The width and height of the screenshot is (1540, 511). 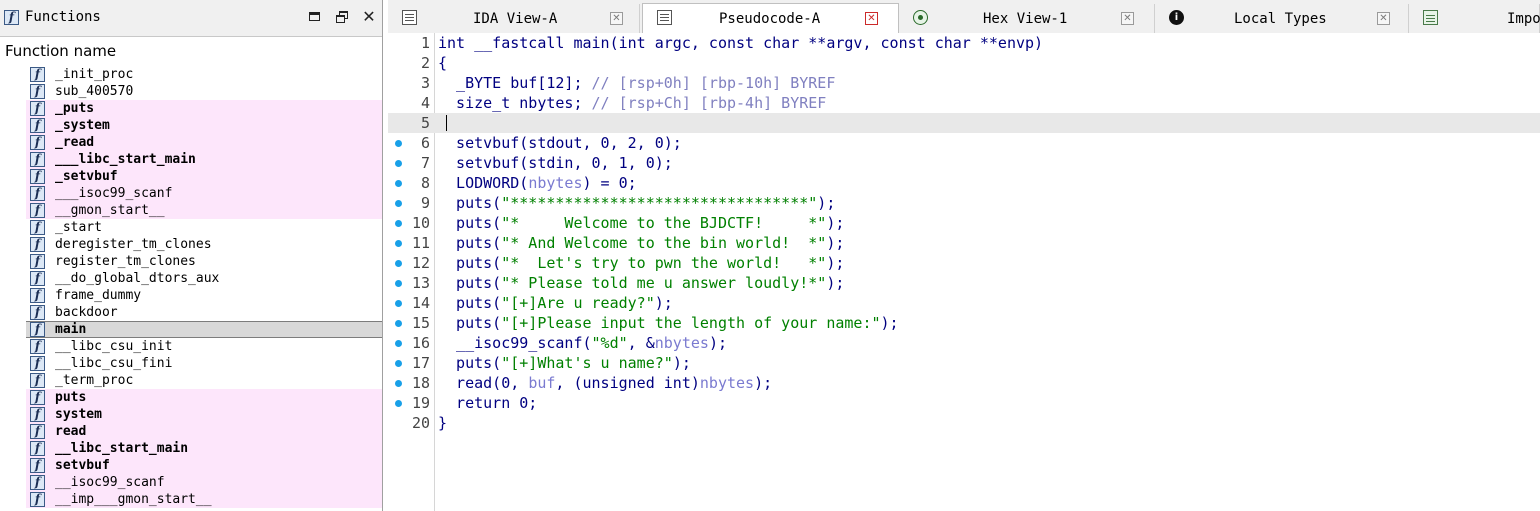 I want to click on code-line: 19 return 0;, so click(x=964, y=403).